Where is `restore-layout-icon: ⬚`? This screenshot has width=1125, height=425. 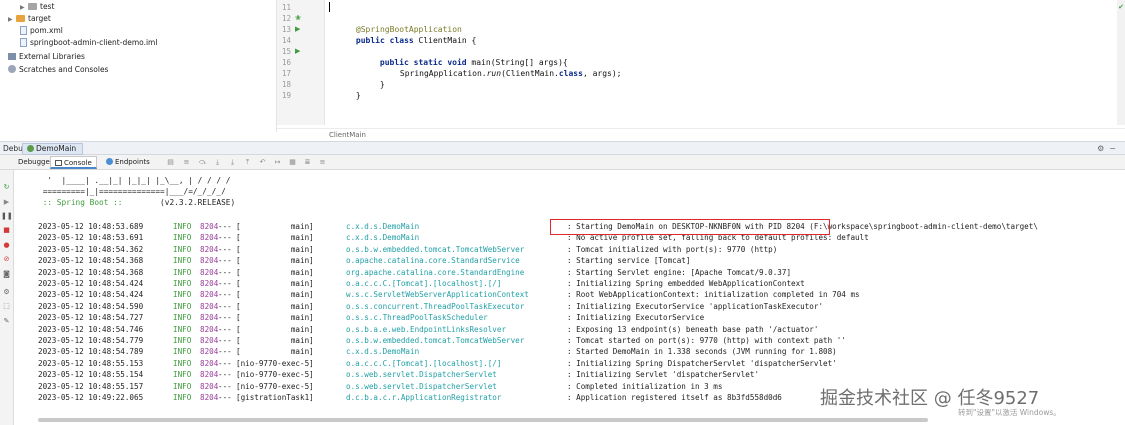
restore-layout-icon: ⬚ is located at coordinates (6, 306).